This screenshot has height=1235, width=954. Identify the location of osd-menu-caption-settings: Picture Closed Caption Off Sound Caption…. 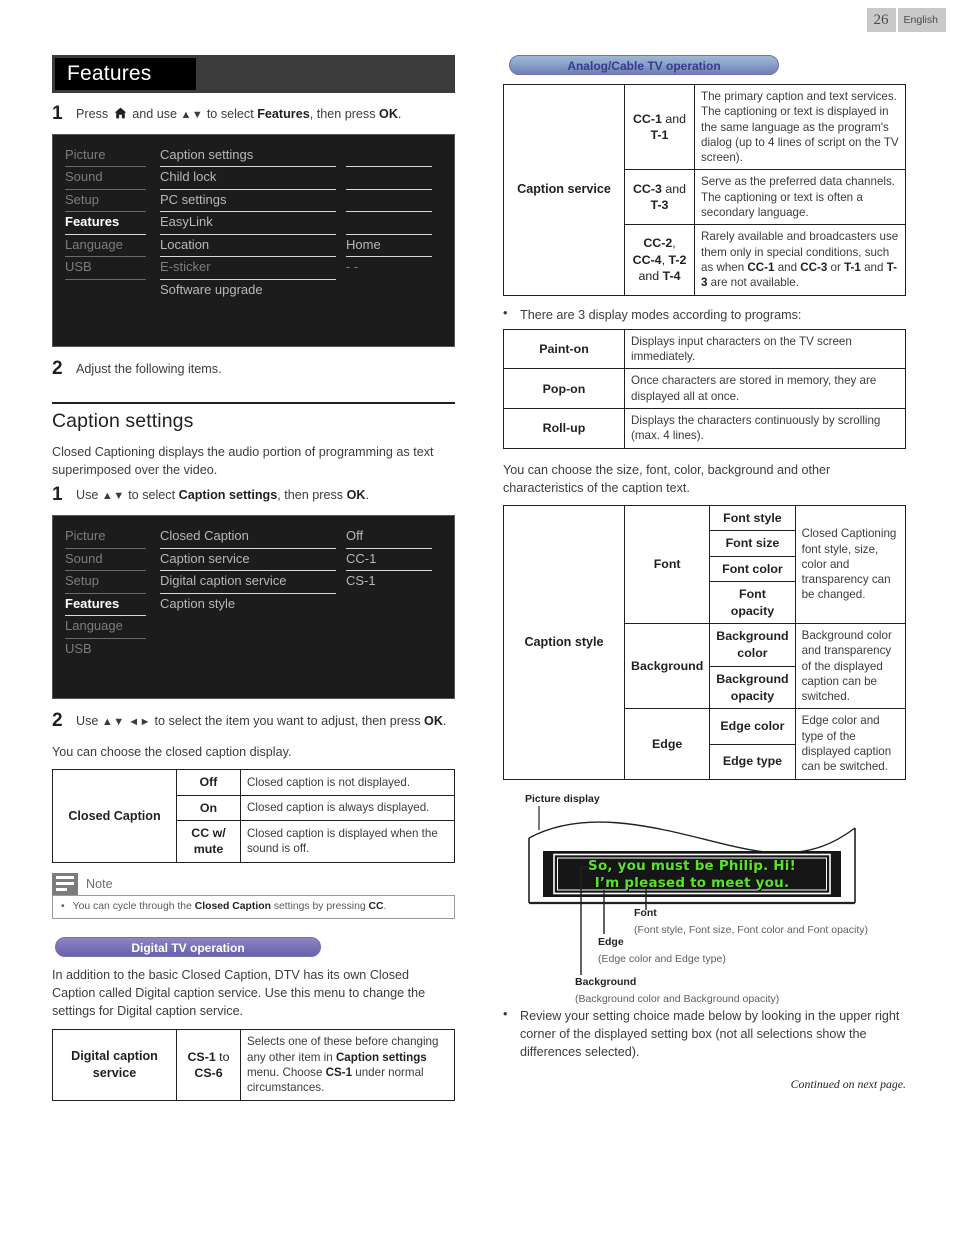
(253, 607).